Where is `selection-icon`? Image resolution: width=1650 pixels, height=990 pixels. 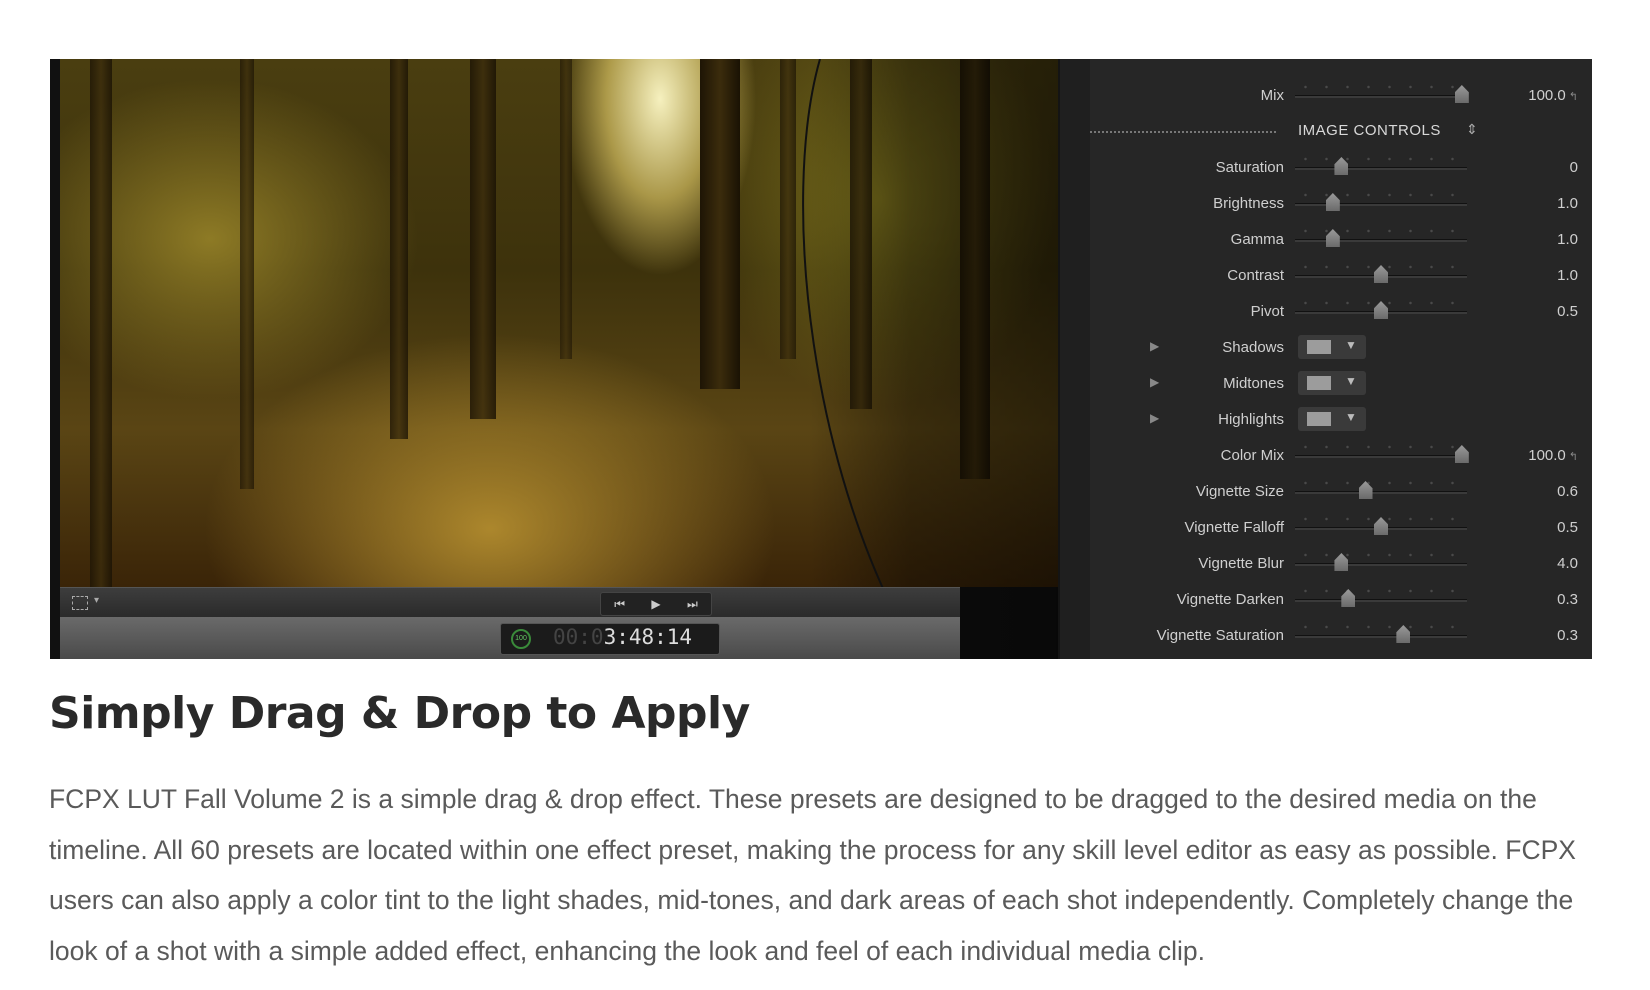 selection-icon is located at coordinates (80, 603).